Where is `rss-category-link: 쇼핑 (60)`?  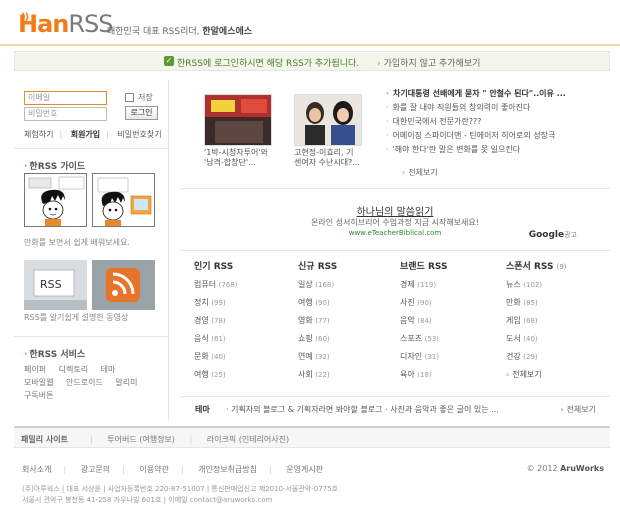
rss-category-link: 쇼핑 (60) is located at coordinates (348, 339).